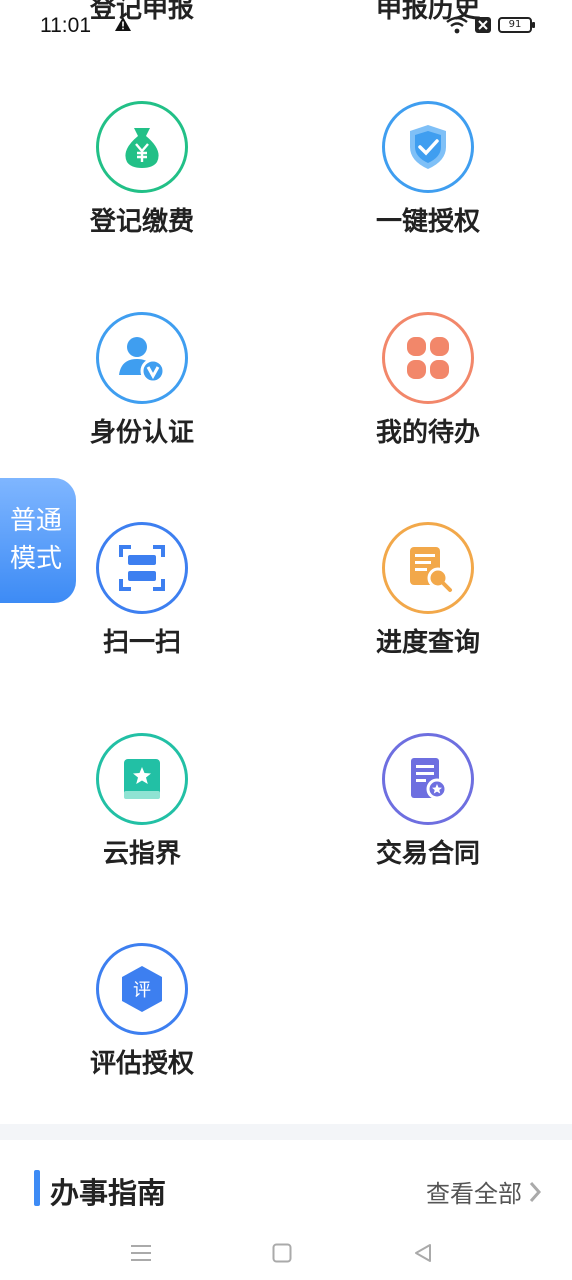 This screenshot has height=1280, width=572. I want to click on mode-switch-tab: 普通 模式, so click(38, 540).